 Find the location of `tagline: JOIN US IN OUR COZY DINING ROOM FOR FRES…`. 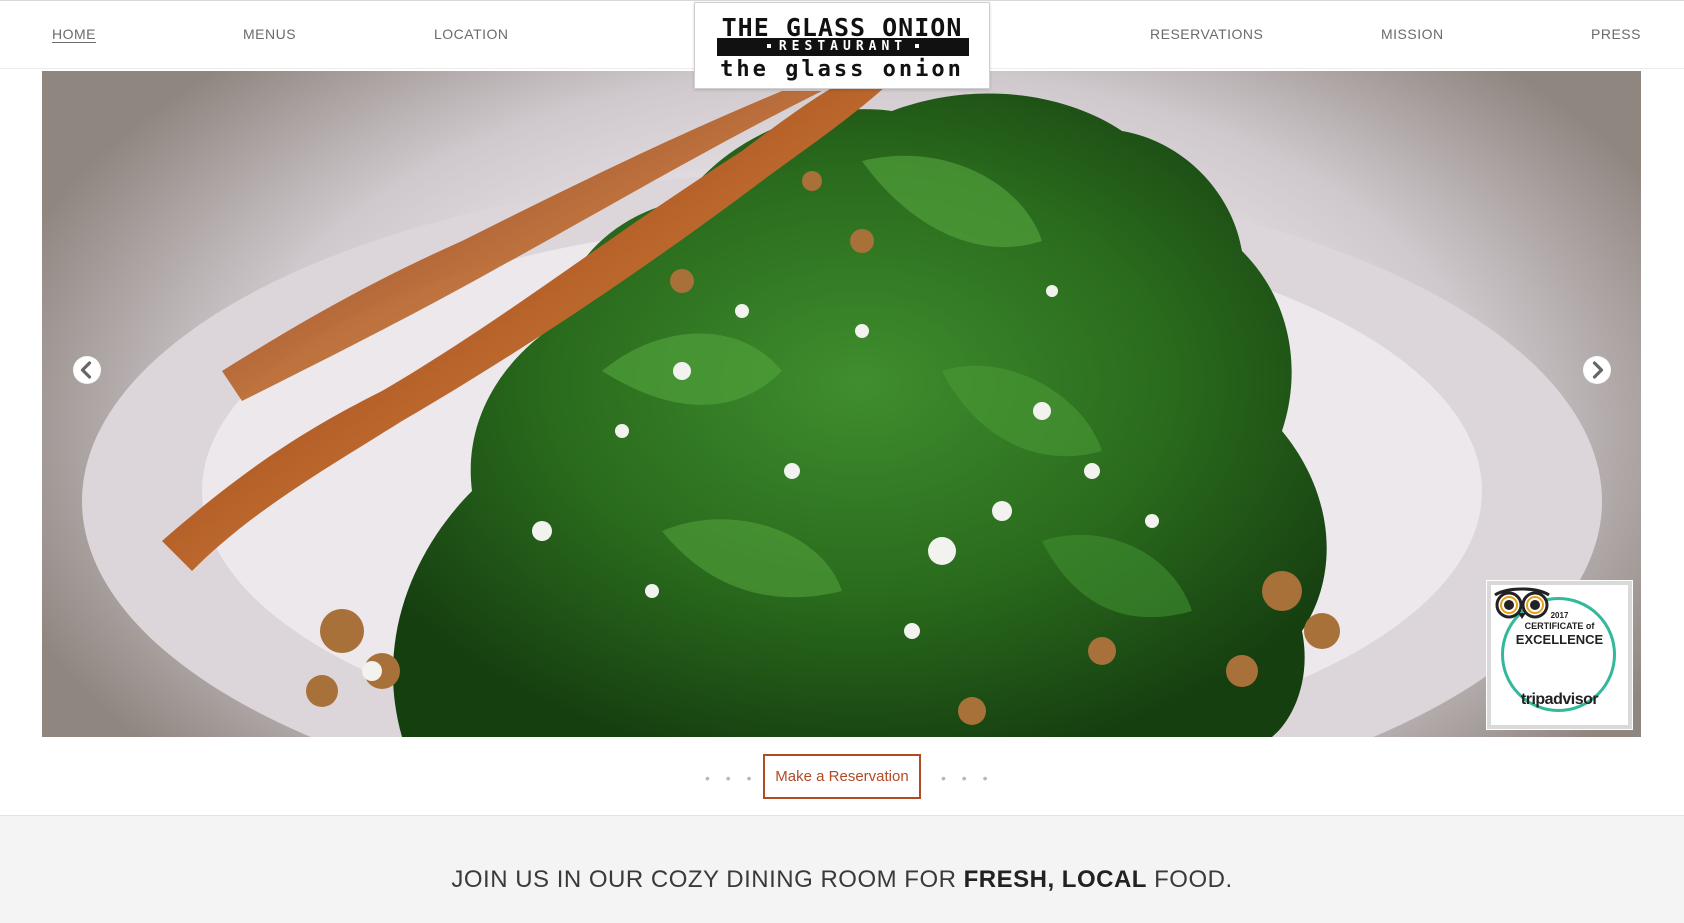

tagline: JOIN US IN OUR COZY DINING ROOM FOR FRES… is located at coordinates (842, 880).